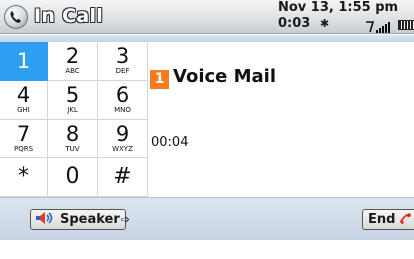 The width and height of the screenshot is (414, 259). Describe the element at coordinates (23, 110) in the screenshot. I see `key-letters: GHI` at that location.